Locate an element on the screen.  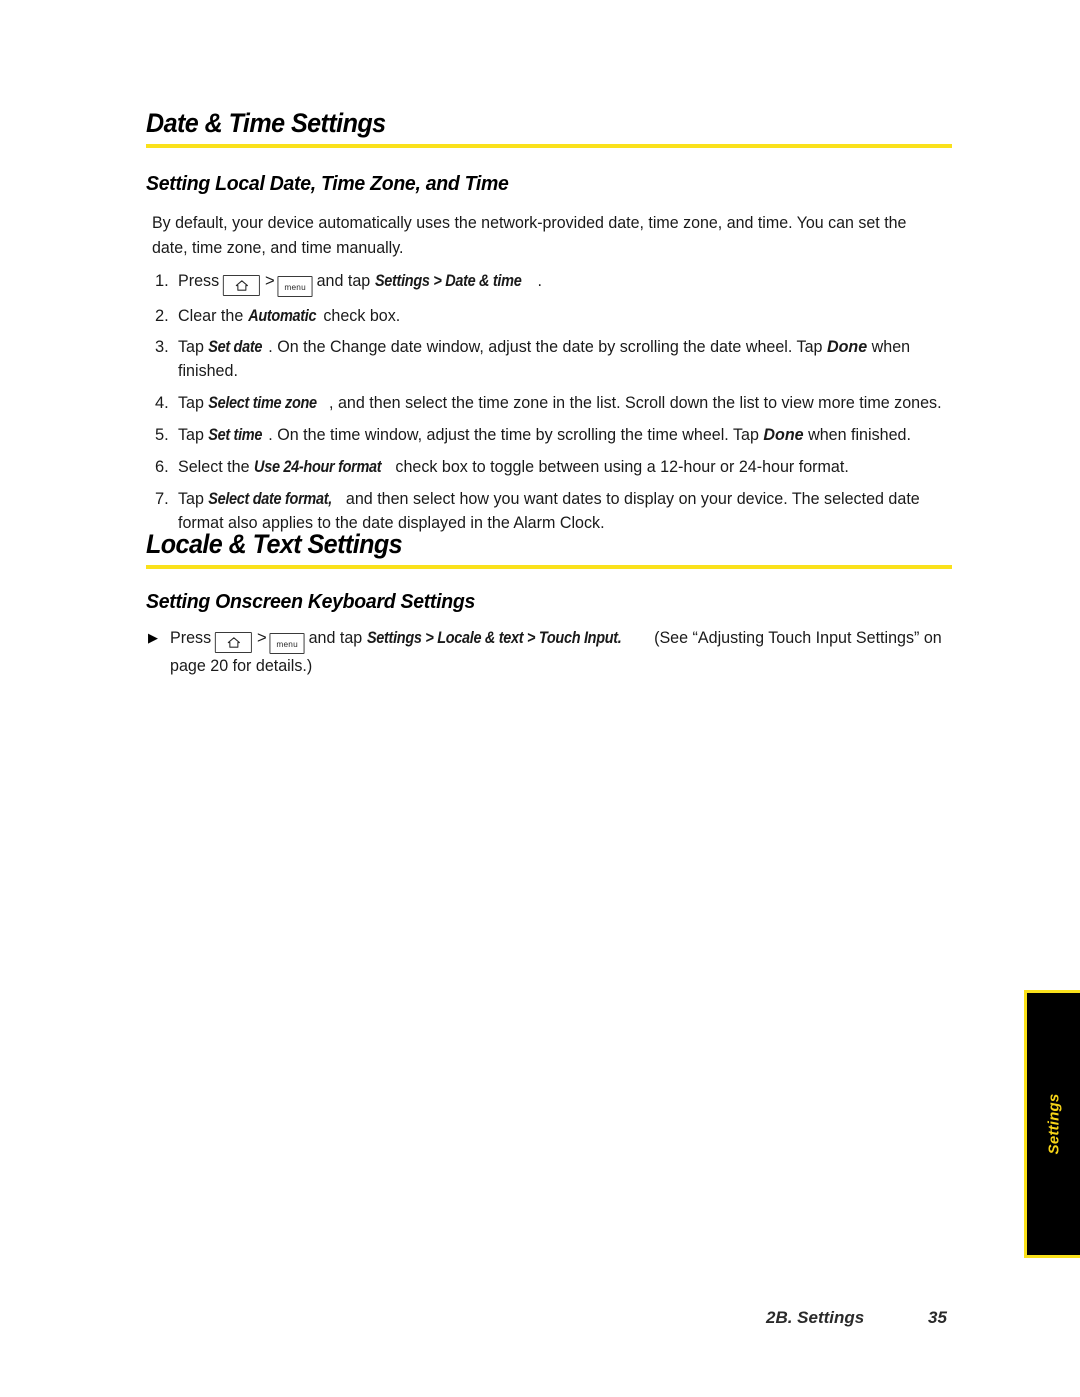
footer-chapter-title: 2B. Settings is located at coordinates (815, 1317).